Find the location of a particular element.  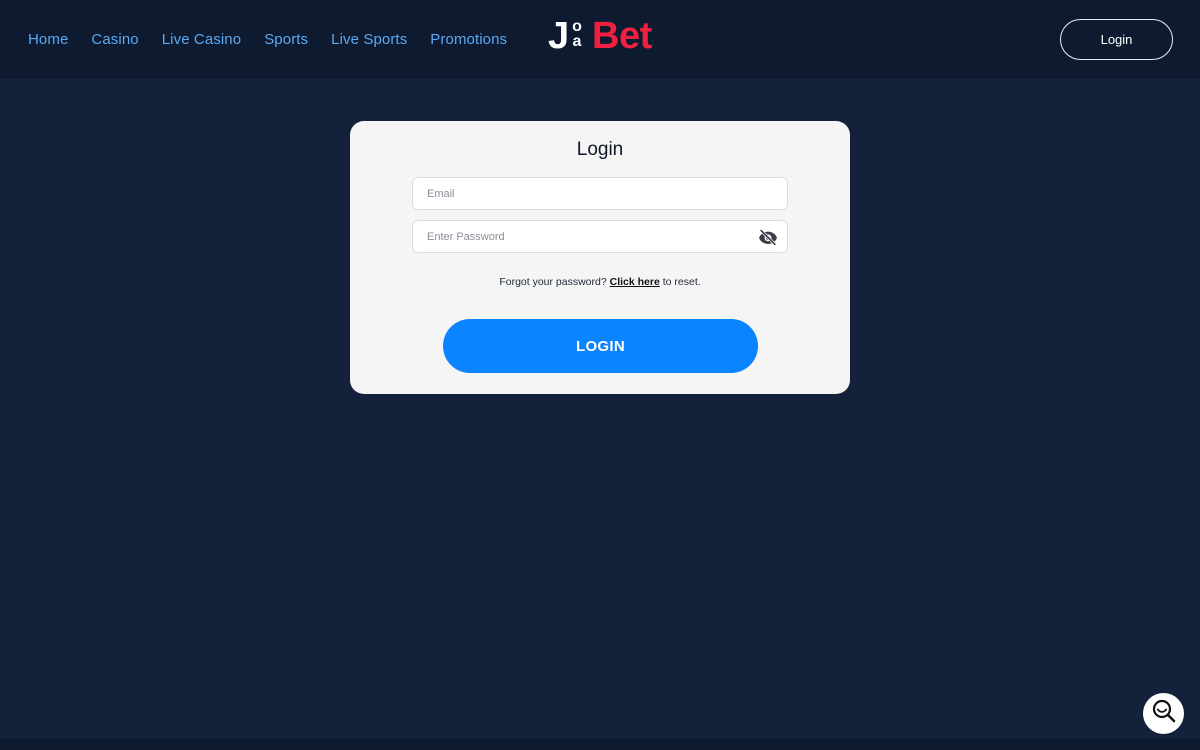

forgot-suffix: to reset. is located at coordinates (681, 282).